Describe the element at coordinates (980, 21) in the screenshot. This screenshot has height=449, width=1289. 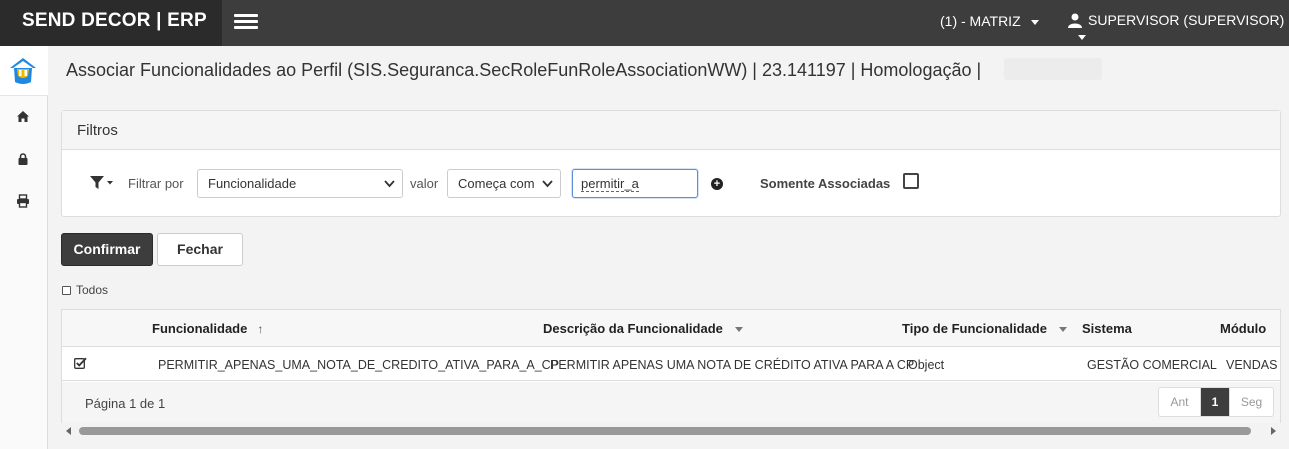
I see `company-label: (1) - MATRIZ` at that location.